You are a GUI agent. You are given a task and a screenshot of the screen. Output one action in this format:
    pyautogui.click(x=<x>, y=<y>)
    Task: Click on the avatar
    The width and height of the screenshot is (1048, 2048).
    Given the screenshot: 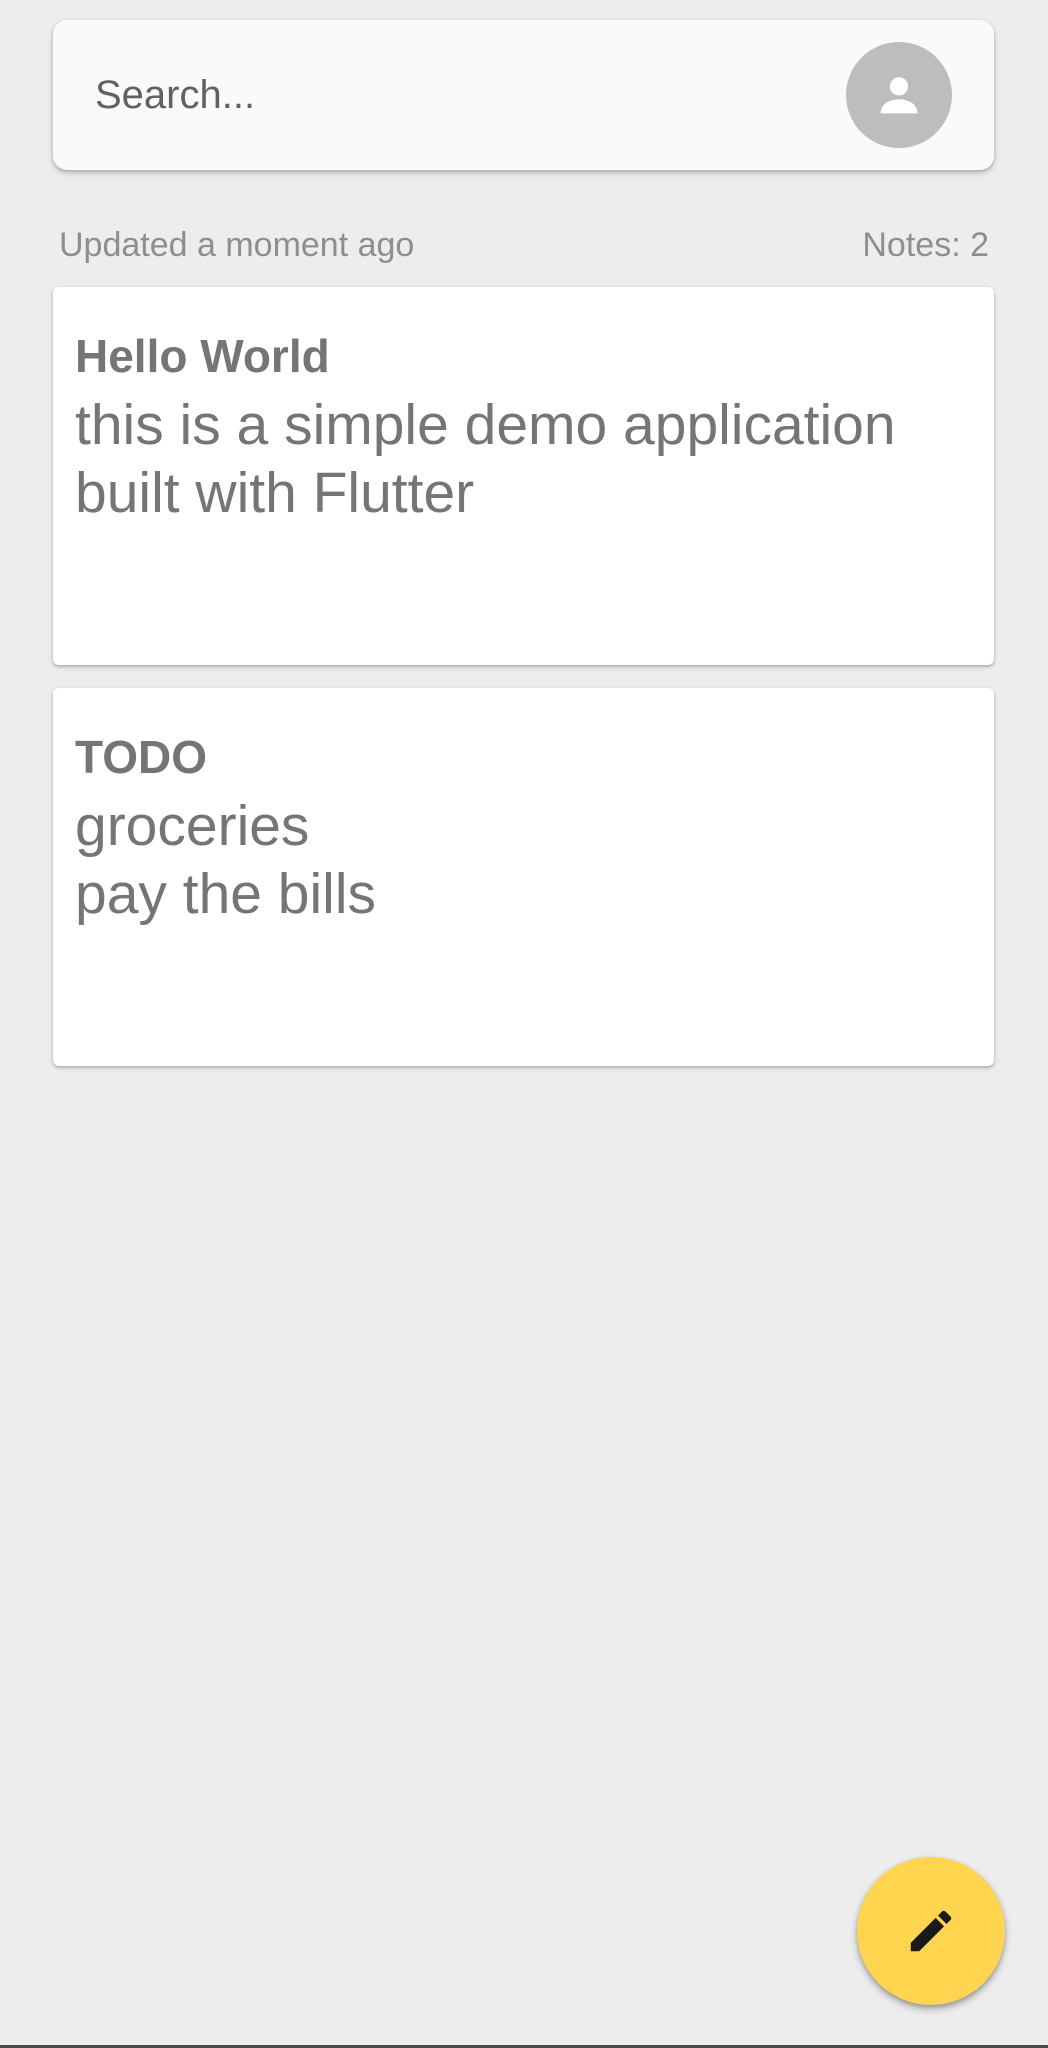 What is the action you would take?
    pyautogui.click(x=899, y=95)
    